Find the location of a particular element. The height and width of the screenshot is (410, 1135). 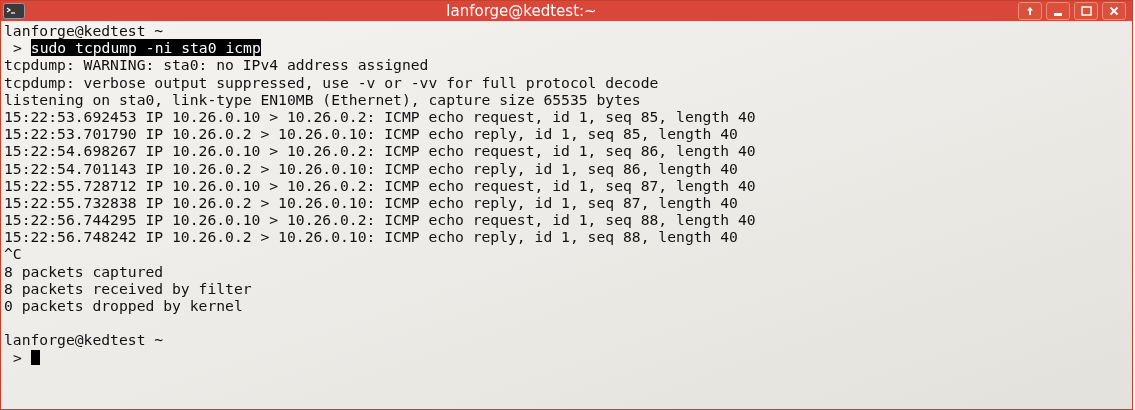

terminal-line: listening on sta0, link-type EN10MB (Ethernet), capture size 65535 bytes is located at coordinates (322, 99).